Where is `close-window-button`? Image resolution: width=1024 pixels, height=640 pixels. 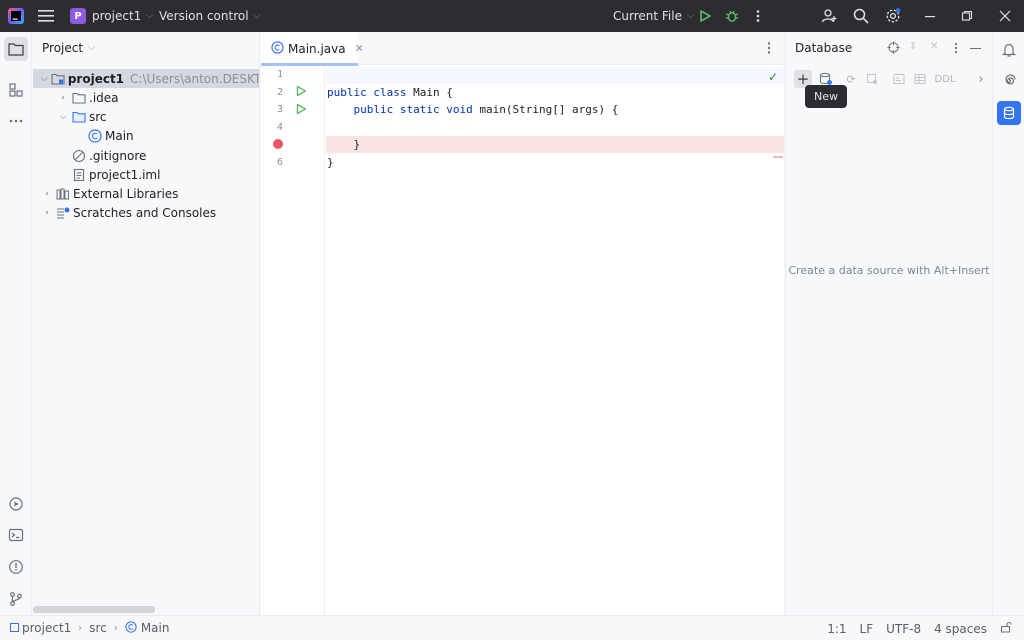
close-window-button is located at coordinates (1005, 16).